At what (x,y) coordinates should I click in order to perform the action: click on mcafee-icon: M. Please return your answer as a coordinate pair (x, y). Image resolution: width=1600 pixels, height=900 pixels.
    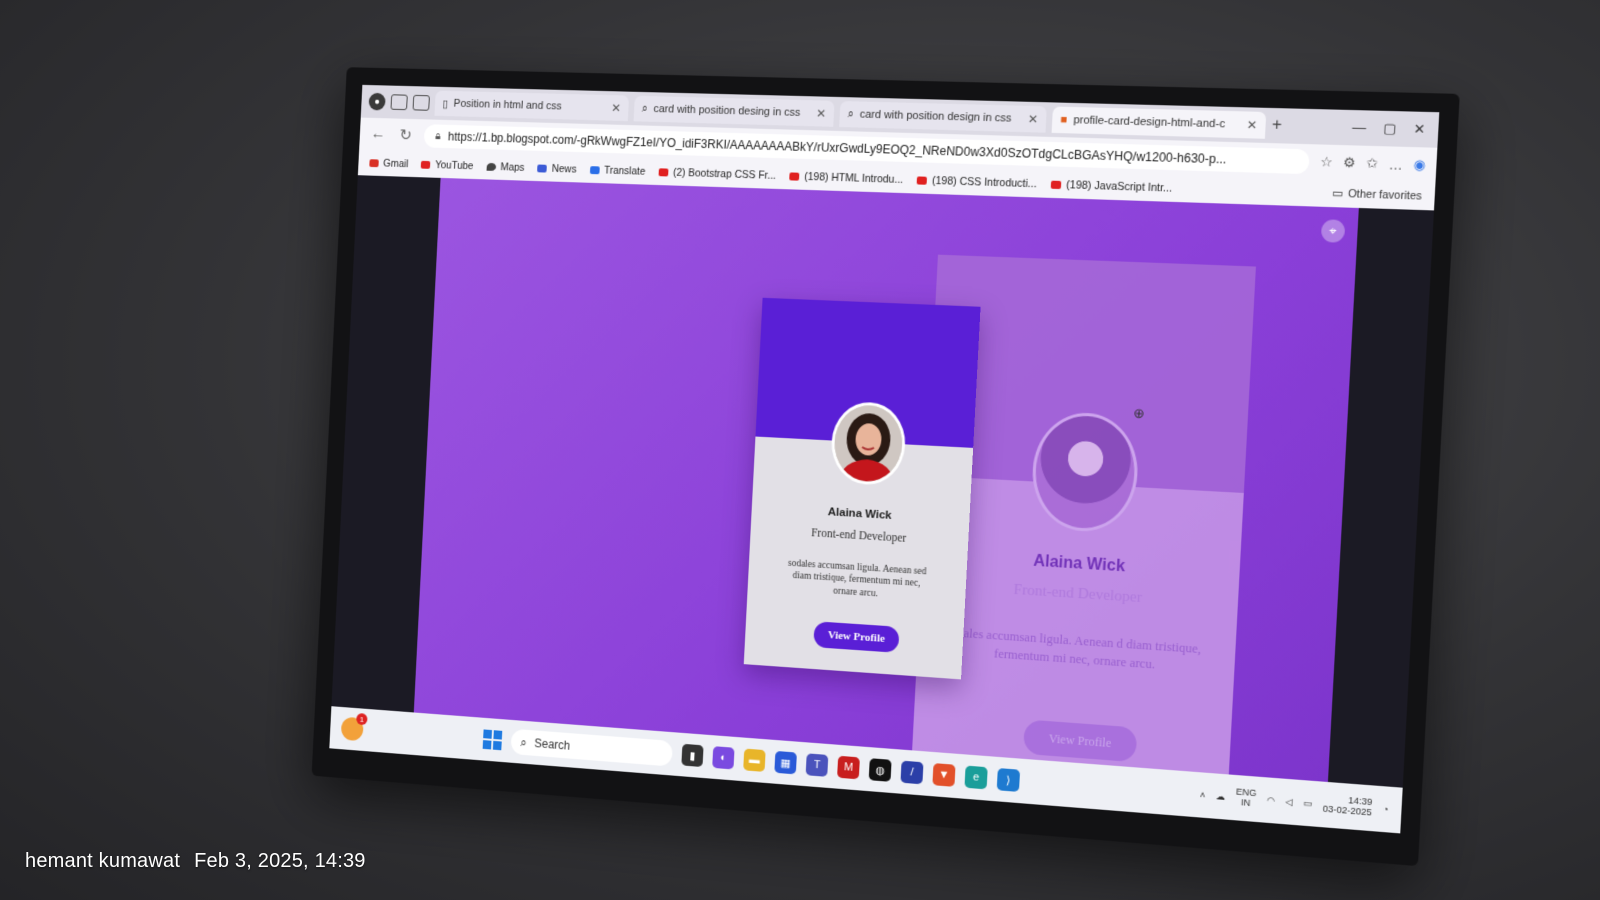
    Looking at the image, I should click on (848, 767).